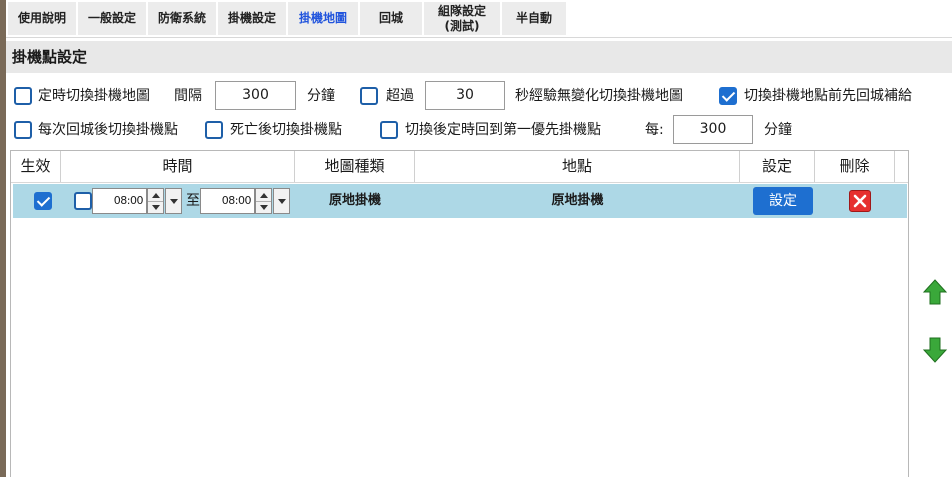 The width and height of the screenshot is (952, 477). What do you see at coordinates (577, 200) in the screenshot?
I see `row-location: 原地掛機` at bounding box center [577, 200].